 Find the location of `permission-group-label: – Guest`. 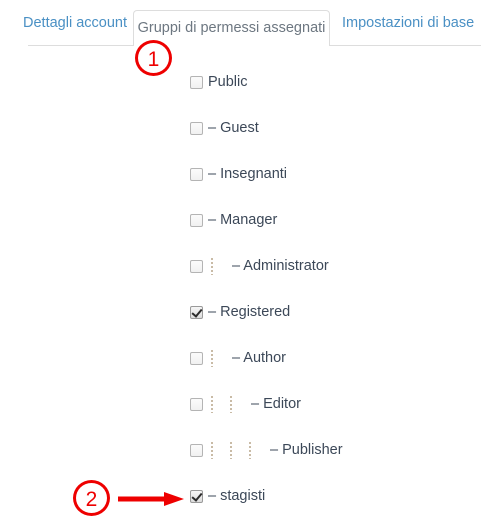

permission-group-label: – Guest is located at coordinates (233, 128).